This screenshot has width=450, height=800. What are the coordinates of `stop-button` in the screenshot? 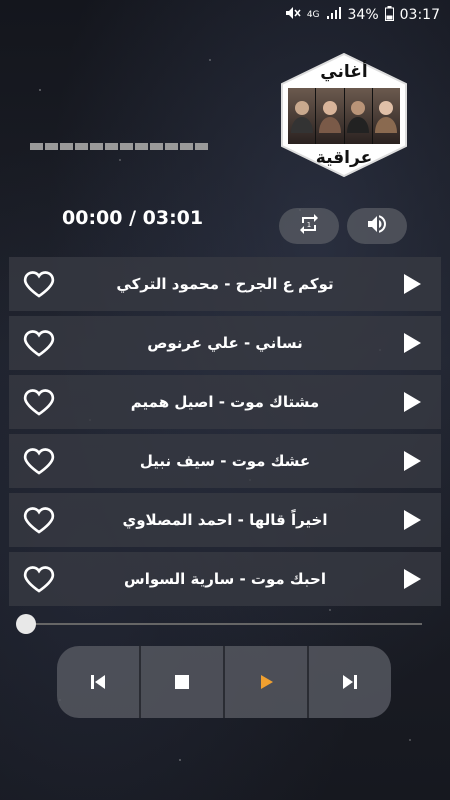 It's located at (183, 682).